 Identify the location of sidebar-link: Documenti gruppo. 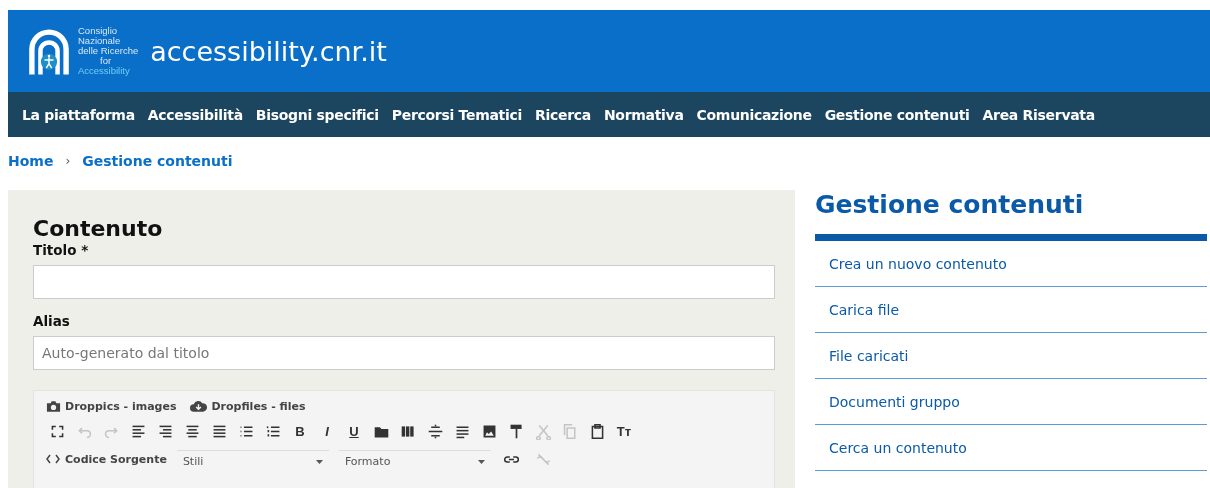
(1011, 402).